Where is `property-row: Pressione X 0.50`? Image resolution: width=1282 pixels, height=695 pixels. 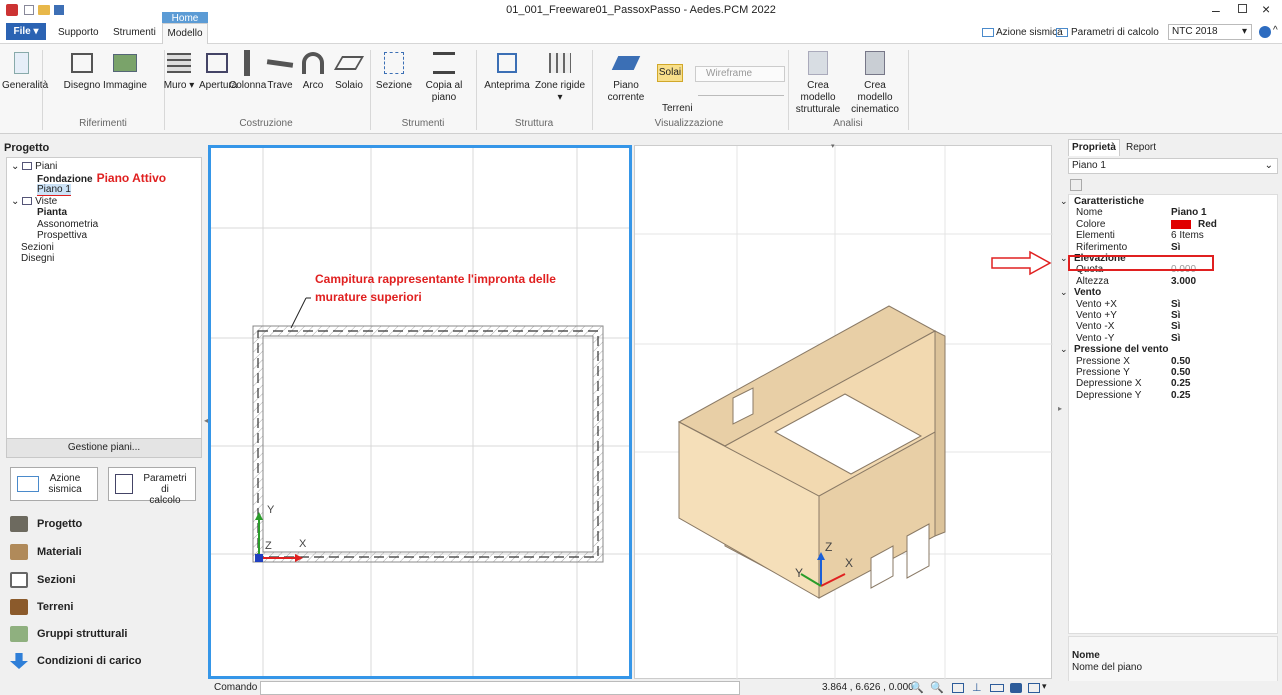 property-row: Pressione X 0.50 is located at coordinates (1172, 362).